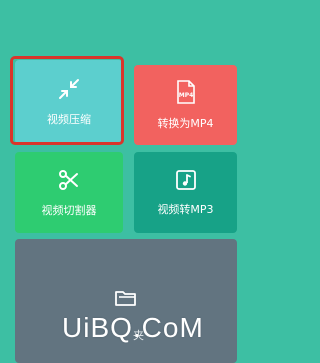 The width and height of the screenshot is (320, 363). What do you see at coordinates (68, 179) in the screenshot?
I see `scissors-icon` at bounding box center [68, 179].